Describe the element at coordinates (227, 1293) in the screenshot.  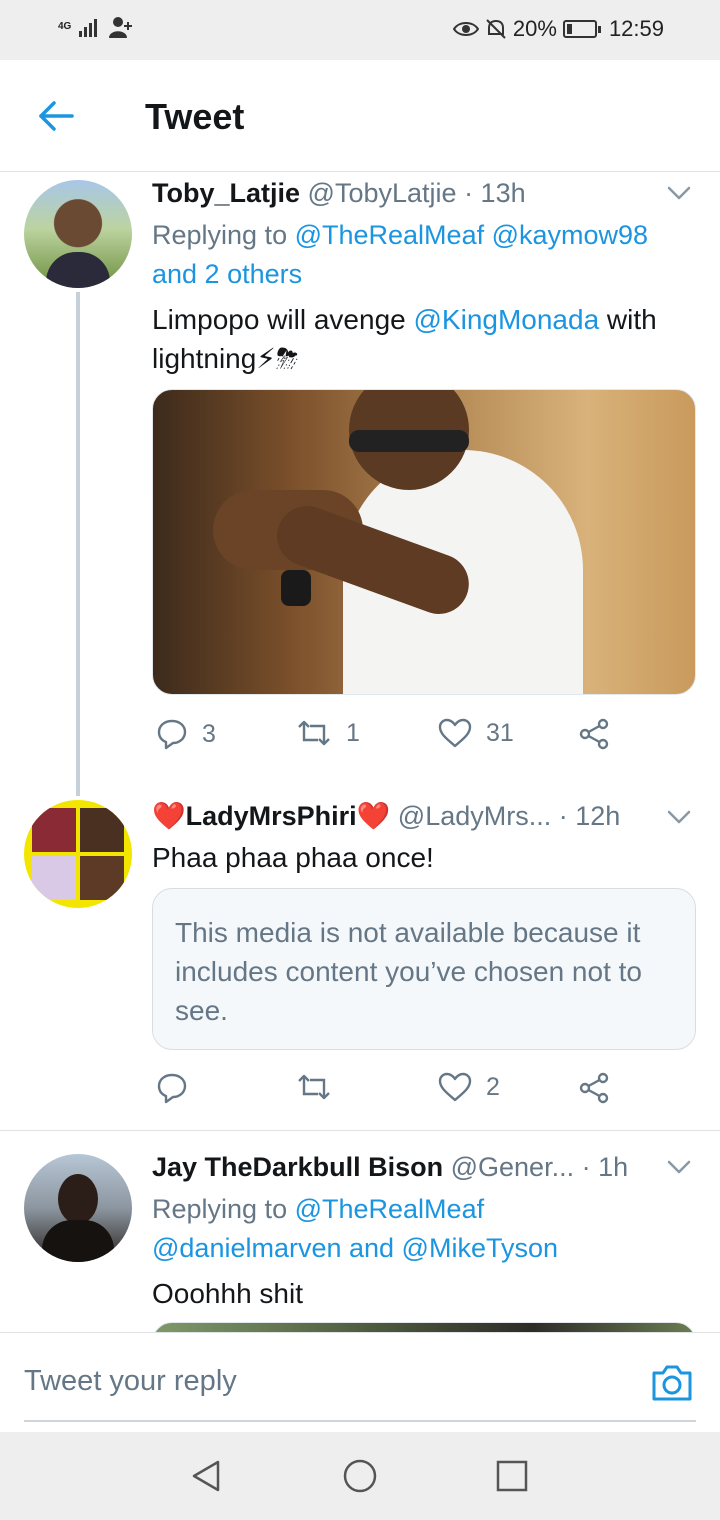
I see `tweet-text: Ooohhh shit` at that location.